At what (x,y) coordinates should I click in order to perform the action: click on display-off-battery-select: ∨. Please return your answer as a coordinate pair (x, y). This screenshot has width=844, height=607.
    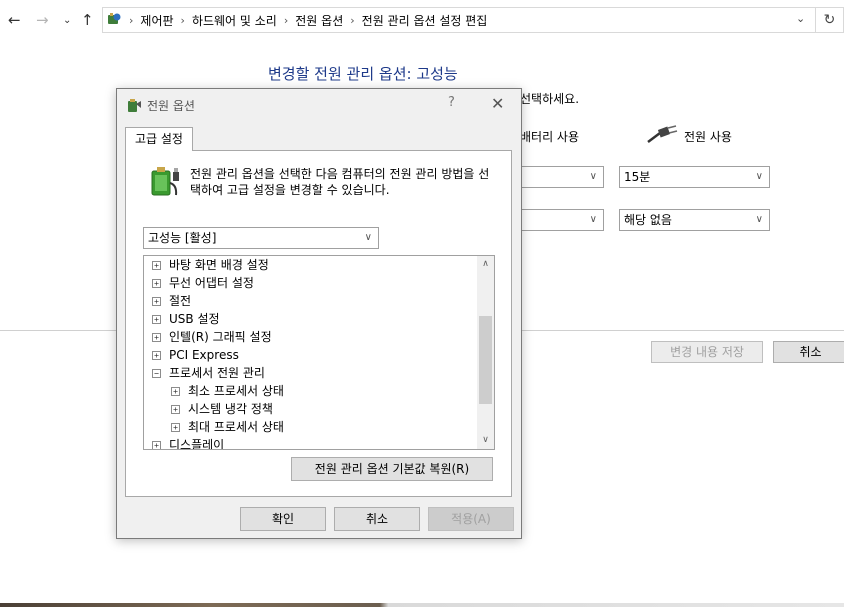
    Looking at the image, I should click on (557, 177).